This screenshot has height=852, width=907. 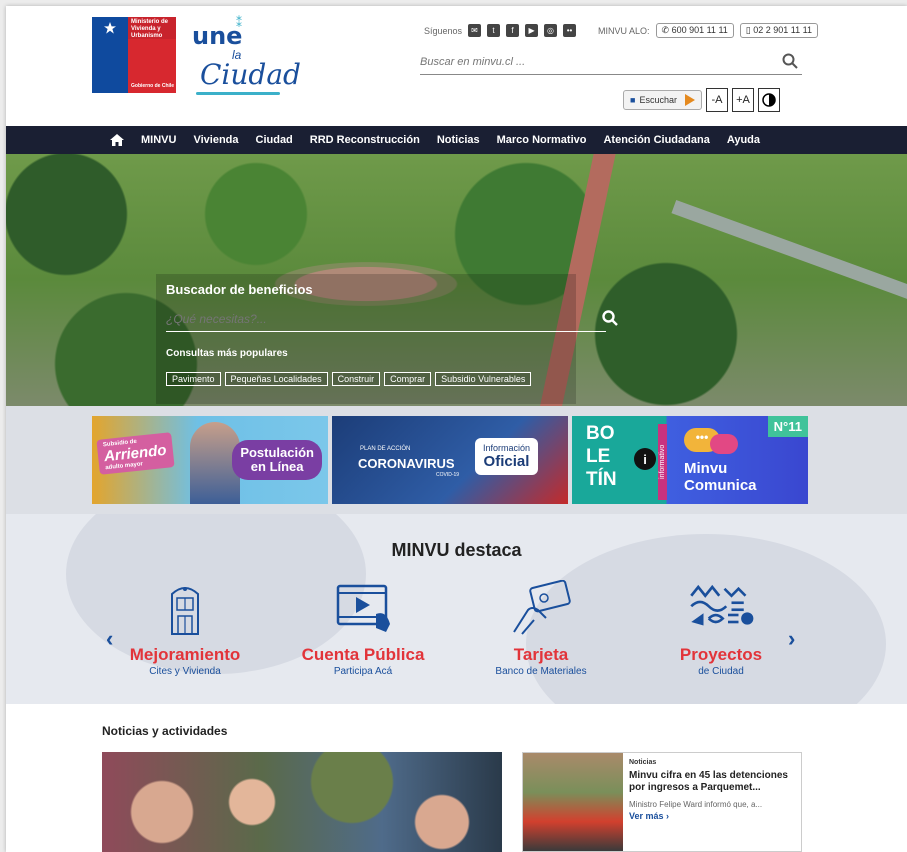 What do you see at coordinates (668, 816) in the screenshot?
I see `chevron-right-icon: ›` at bounding box center [668, 816].